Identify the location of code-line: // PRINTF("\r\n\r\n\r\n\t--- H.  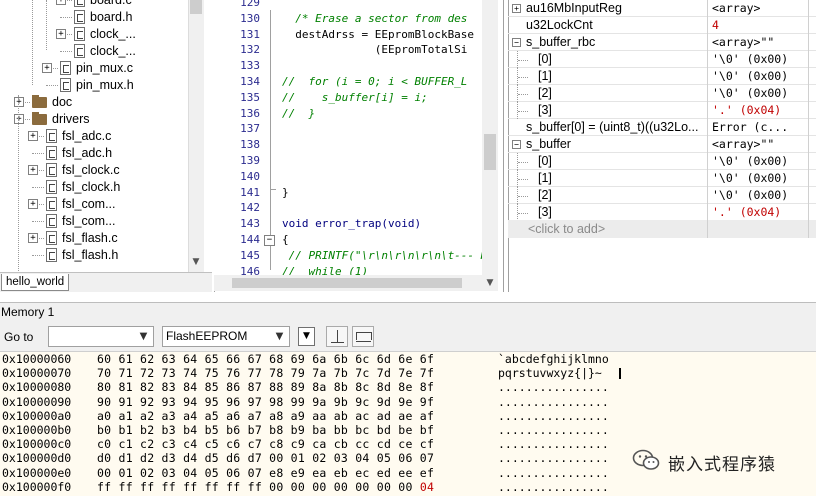
(385, 255).